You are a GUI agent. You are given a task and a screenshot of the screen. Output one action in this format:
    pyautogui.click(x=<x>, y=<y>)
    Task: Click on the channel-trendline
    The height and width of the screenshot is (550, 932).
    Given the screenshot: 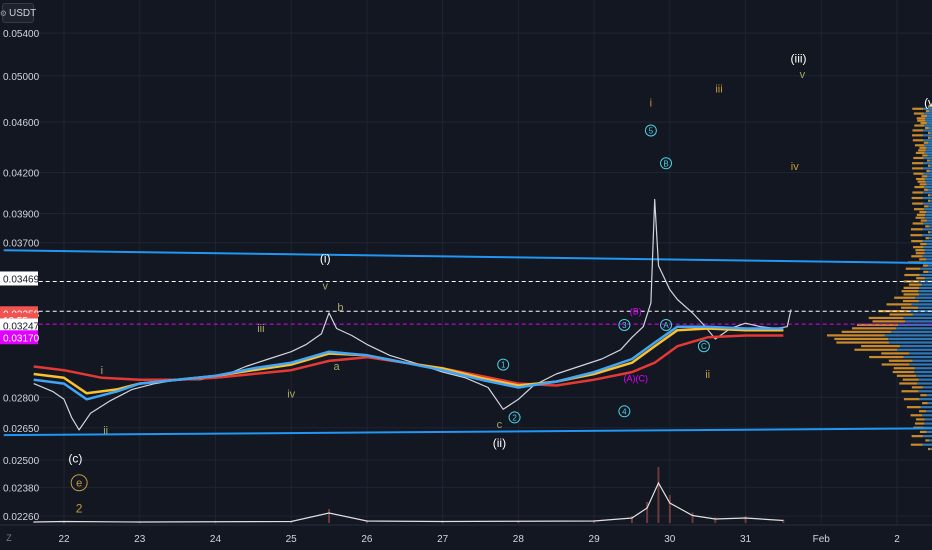 What is the action you would take?
    pyautogui.click(x=467, y=432)
    